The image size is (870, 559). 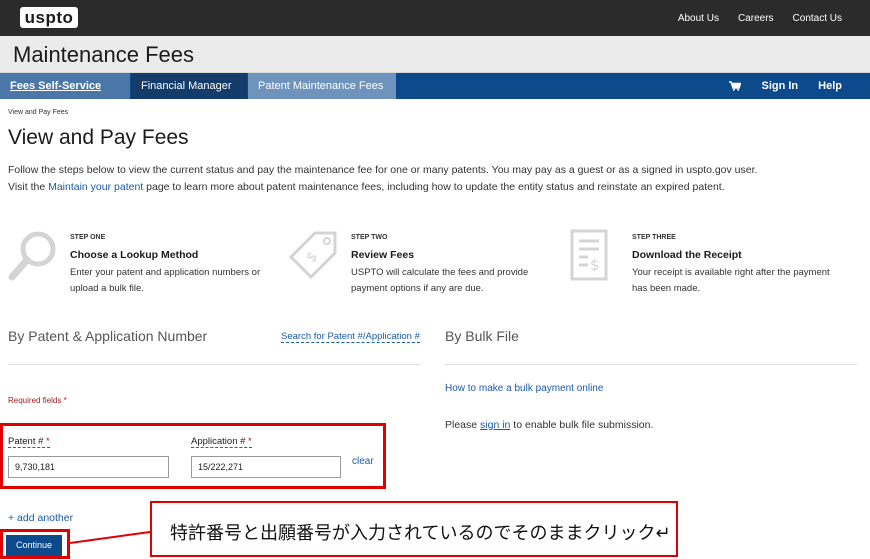 I want to click on patent-label-text: Patent #, so click(x=26, y=441).